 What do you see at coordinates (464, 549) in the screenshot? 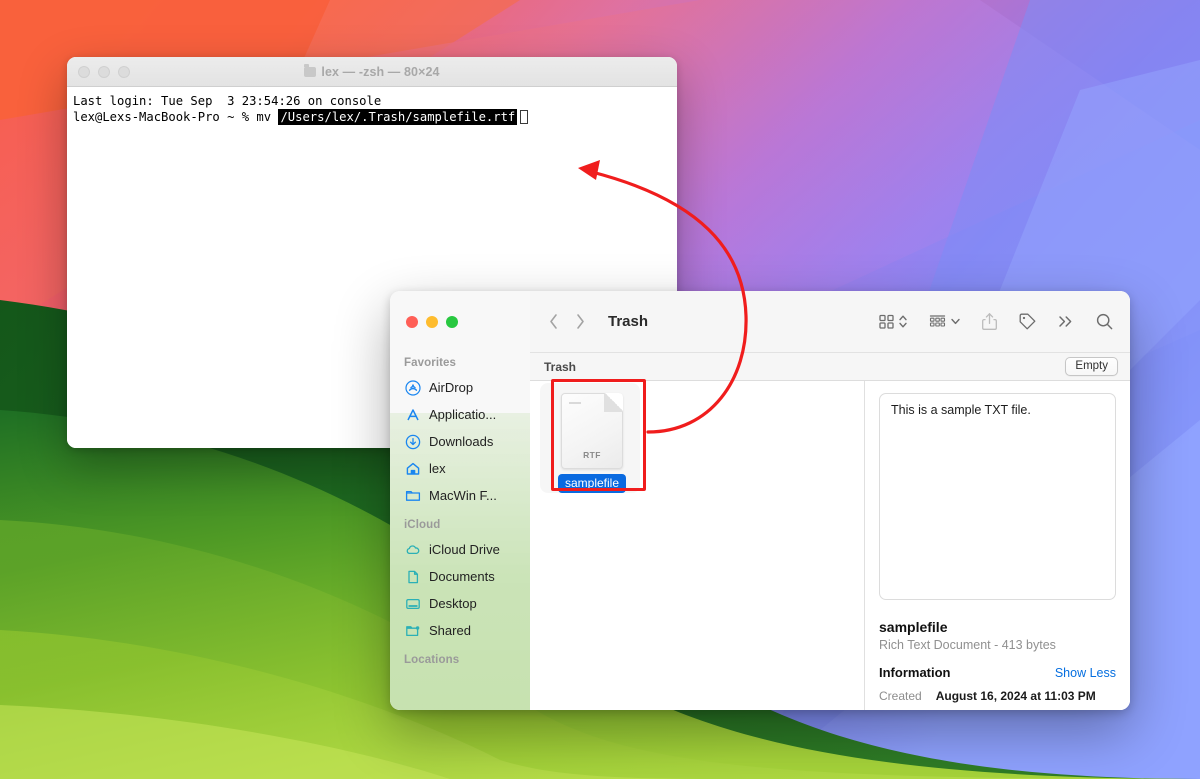
I see `sidebar-item-label: iCloud Drive` at bounding box center [464, 549].